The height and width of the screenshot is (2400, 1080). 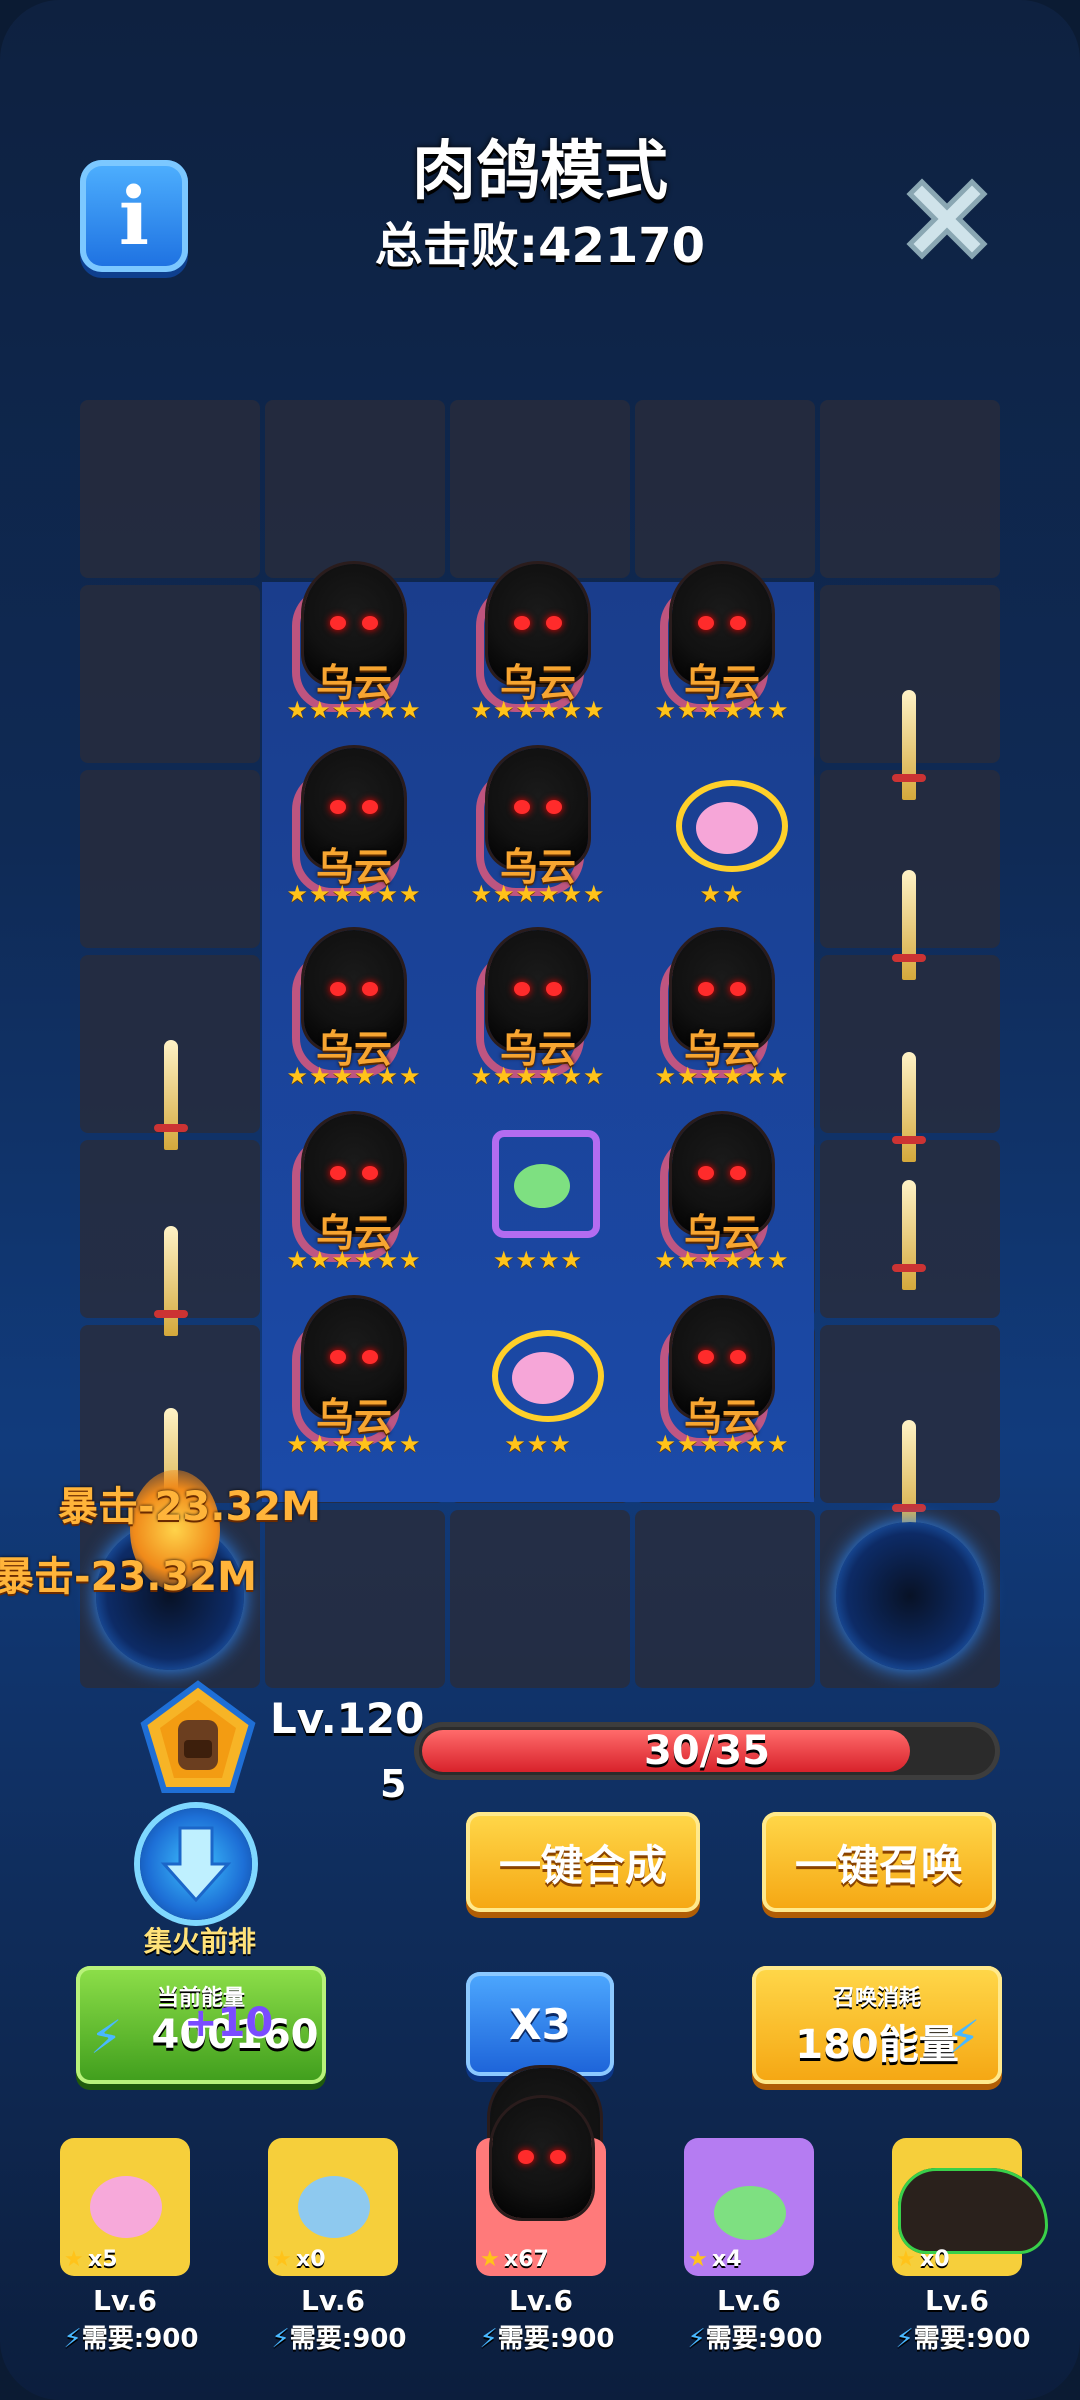 What do you see at coordinates (538, 1444) in the screenshot?
I see `unit-stars: ★★★` at bounding box center [538, 1444].